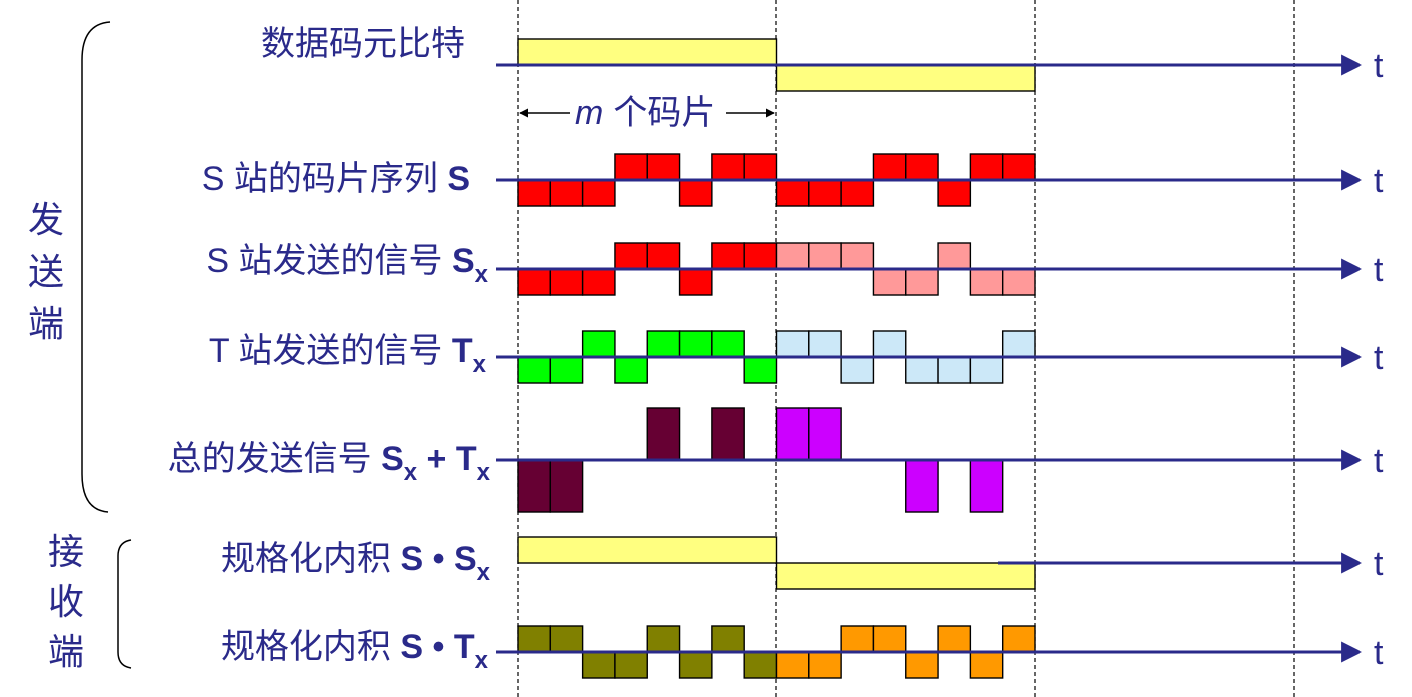 This screenshot has height=697, width=1412. What do you see at coordinates (66, 551) in the screenshot?
I see `receiver-char-1: 接` at bounding box center [66, 551].